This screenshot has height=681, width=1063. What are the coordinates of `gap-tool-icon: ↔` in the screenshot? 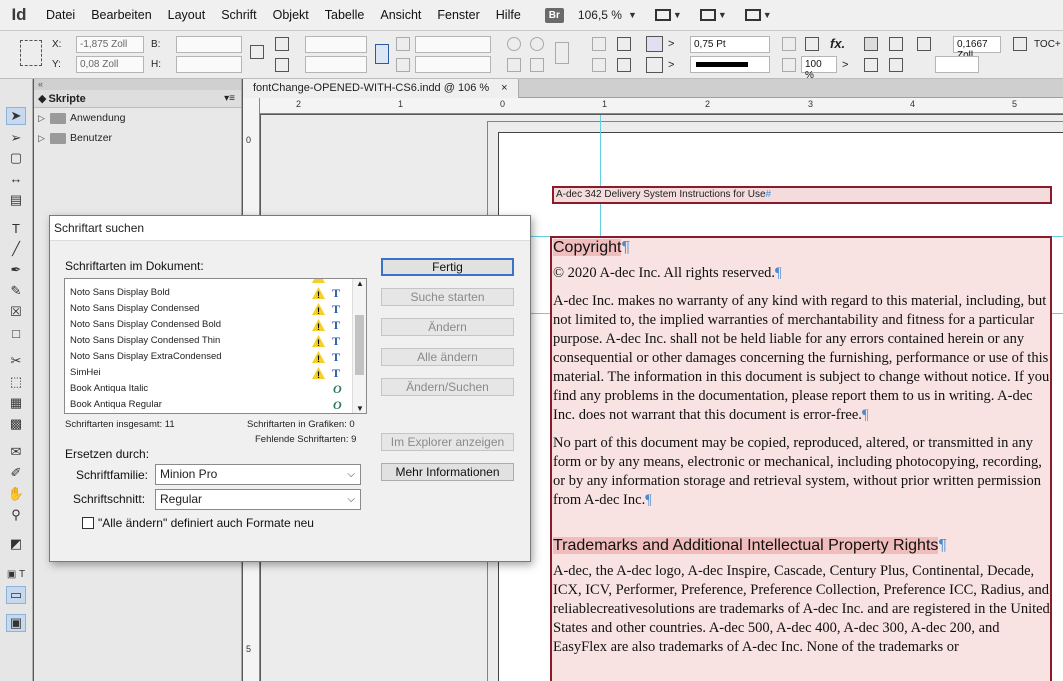 It's located at (16, 178).